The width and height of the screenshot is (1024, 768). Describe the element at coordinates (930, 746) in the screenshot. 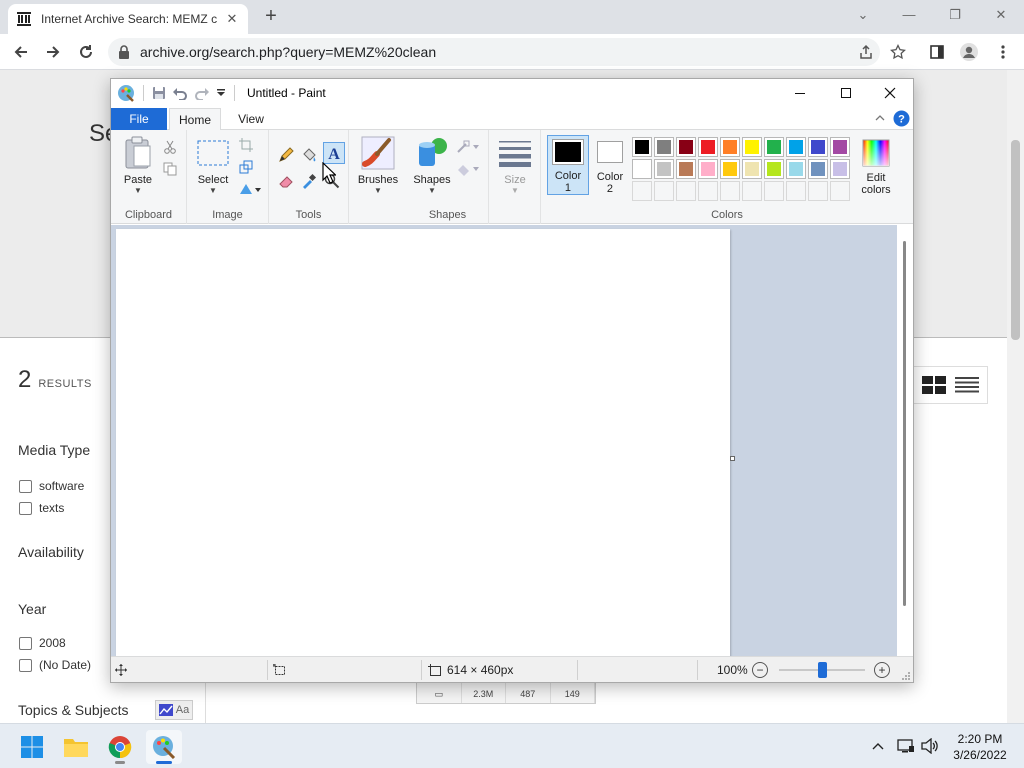

I see `volume-icon` at that location.